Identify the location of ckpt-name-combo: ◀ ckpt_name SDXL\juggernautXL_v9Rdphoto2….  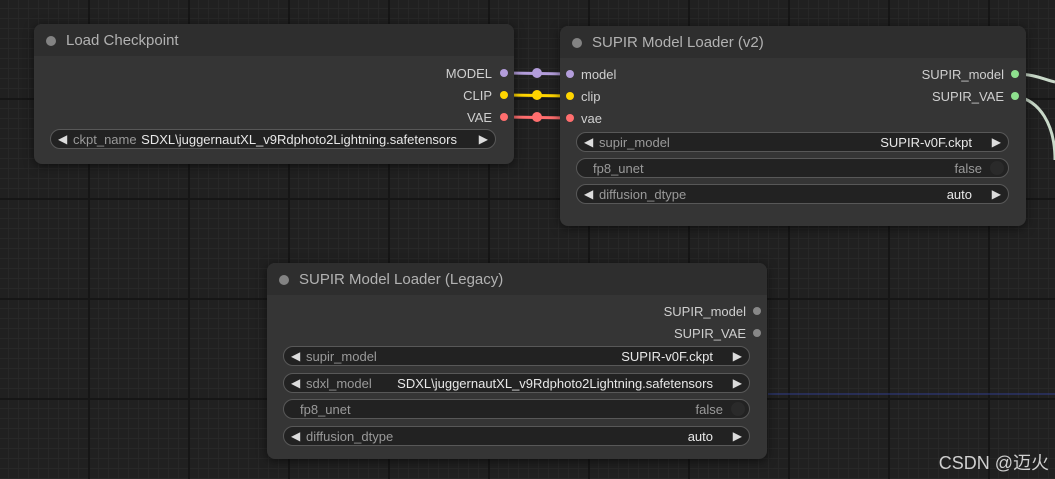
(273, 139).